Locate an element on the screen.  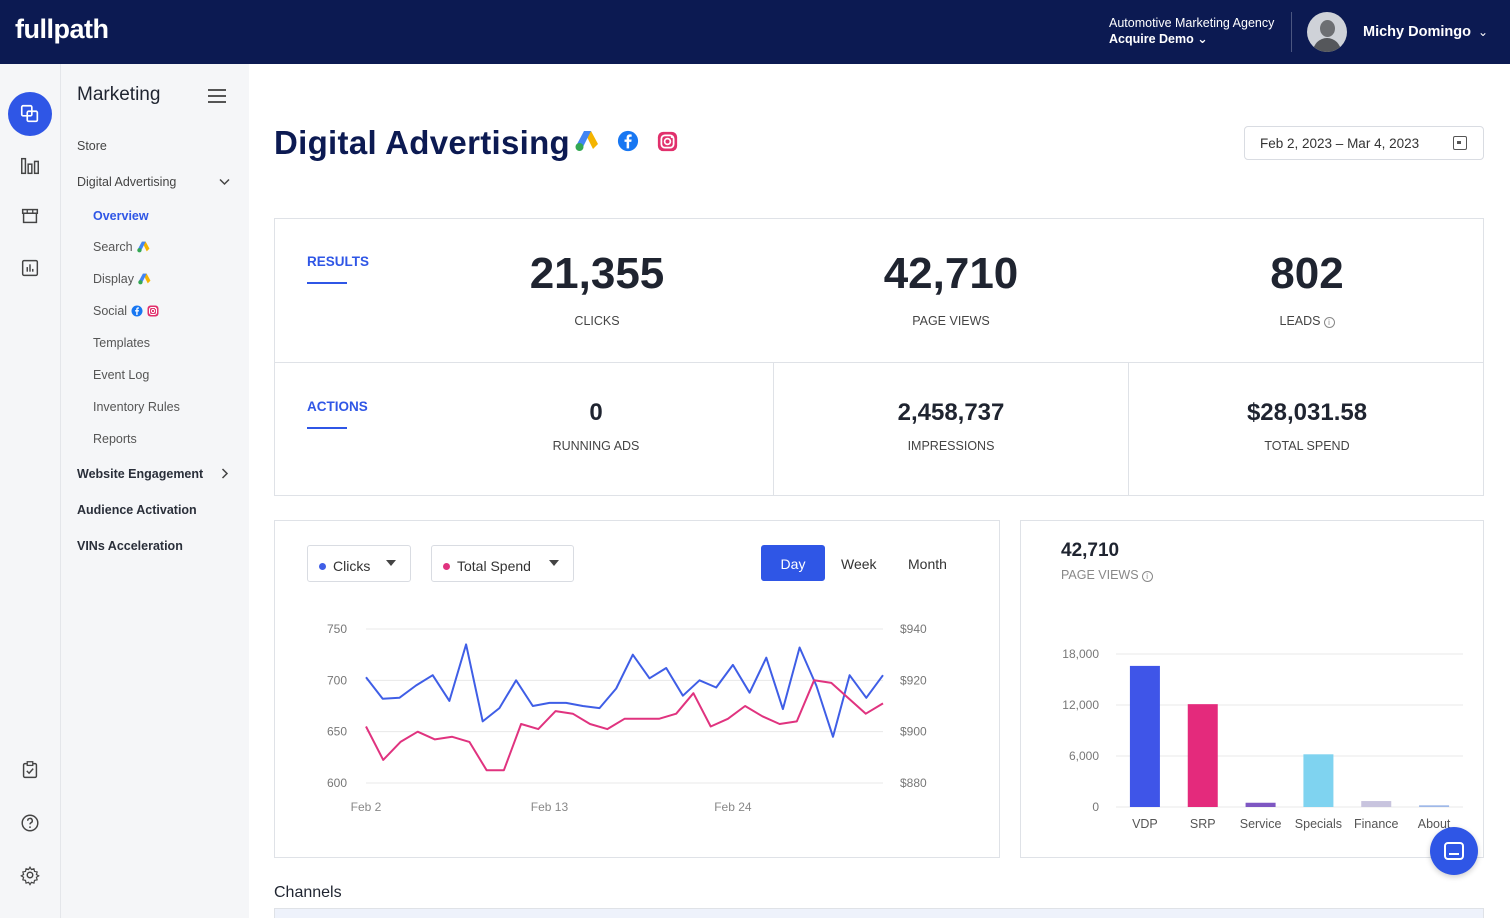
user-name: Michy Domingo is located at coordinates (1417, 32).